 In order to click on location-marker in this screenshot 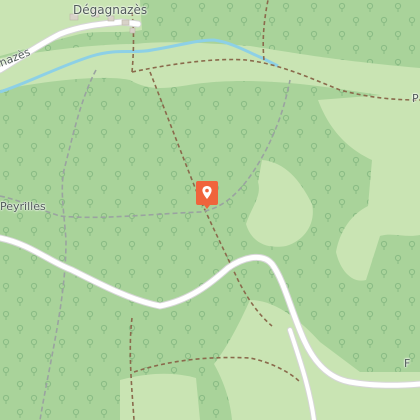, I will do `click(207, 195)`.